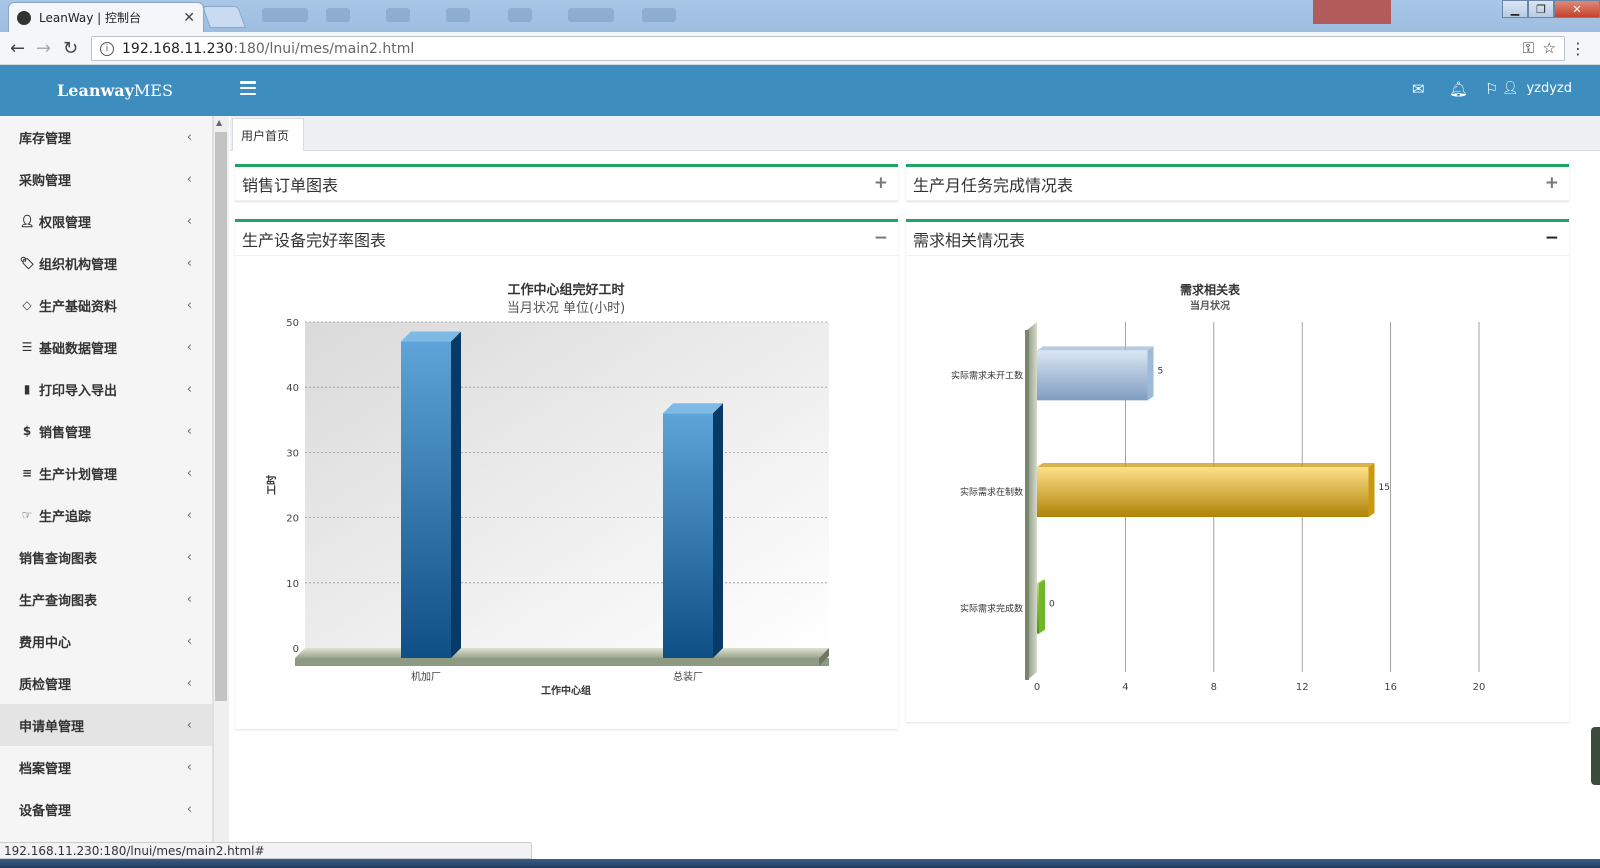 Image resolution: width=1600 pixels, height=868 pixels. I want to click on close-window-icon: ✕, so click(1577, 9).